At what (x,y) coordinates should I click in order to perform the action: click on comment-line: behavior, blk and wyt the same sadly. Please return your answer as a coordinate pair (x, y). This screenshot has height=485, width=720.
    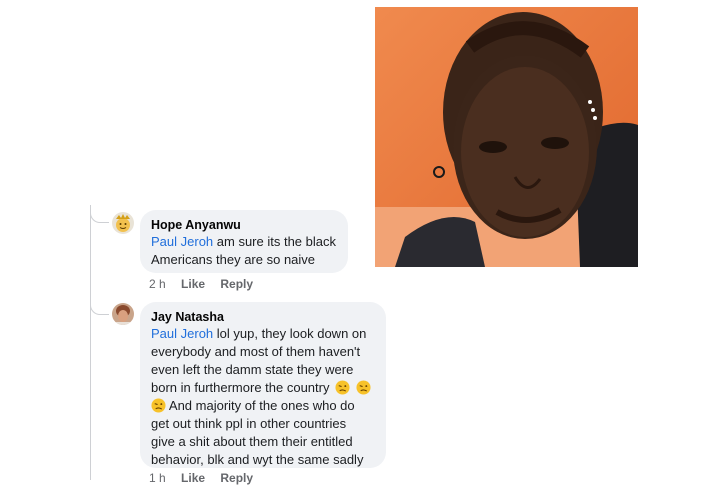
    Looking at the image, I should click on (257, 459).